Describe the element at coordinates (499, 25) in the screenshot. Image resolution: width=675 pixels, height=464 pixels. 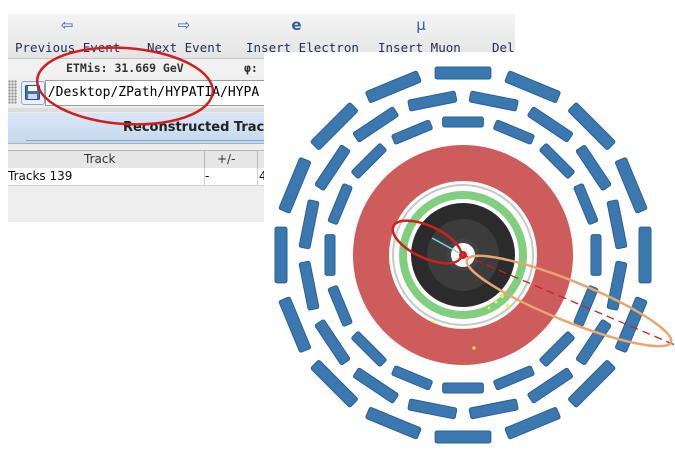
I see `delete-icon` at that location.